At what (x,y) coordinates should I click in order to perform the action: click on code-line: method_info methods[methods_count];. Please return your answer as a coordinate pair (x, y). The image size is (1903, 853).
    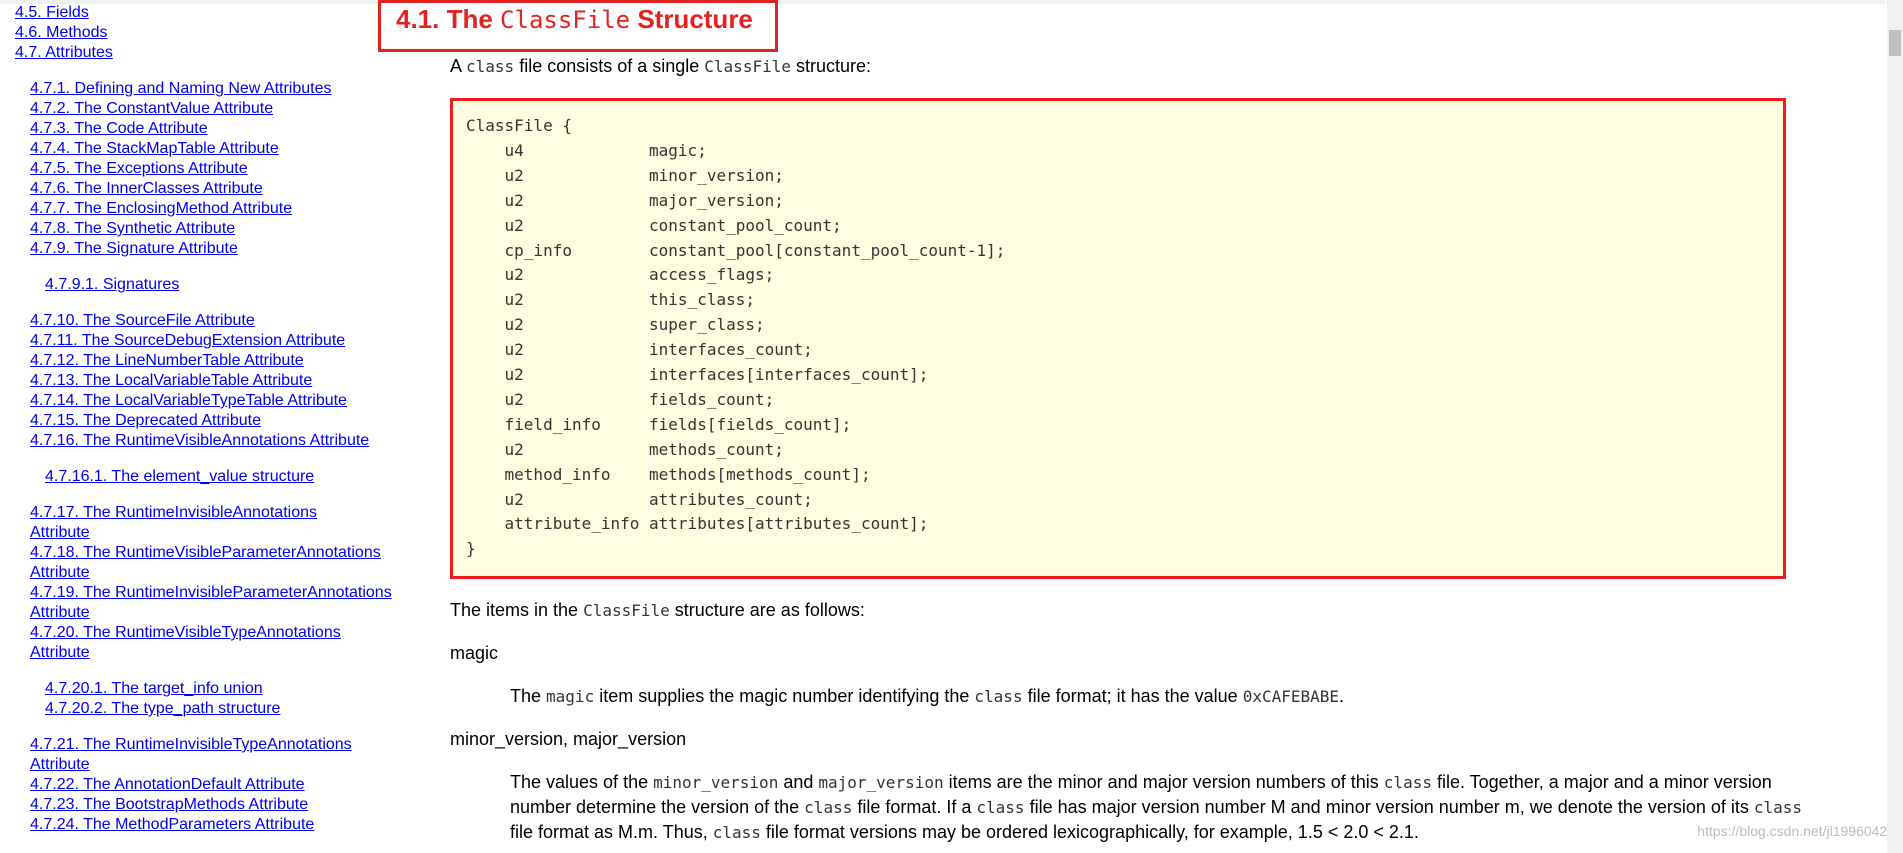
    Looking at the image, I should click on (668, 474).